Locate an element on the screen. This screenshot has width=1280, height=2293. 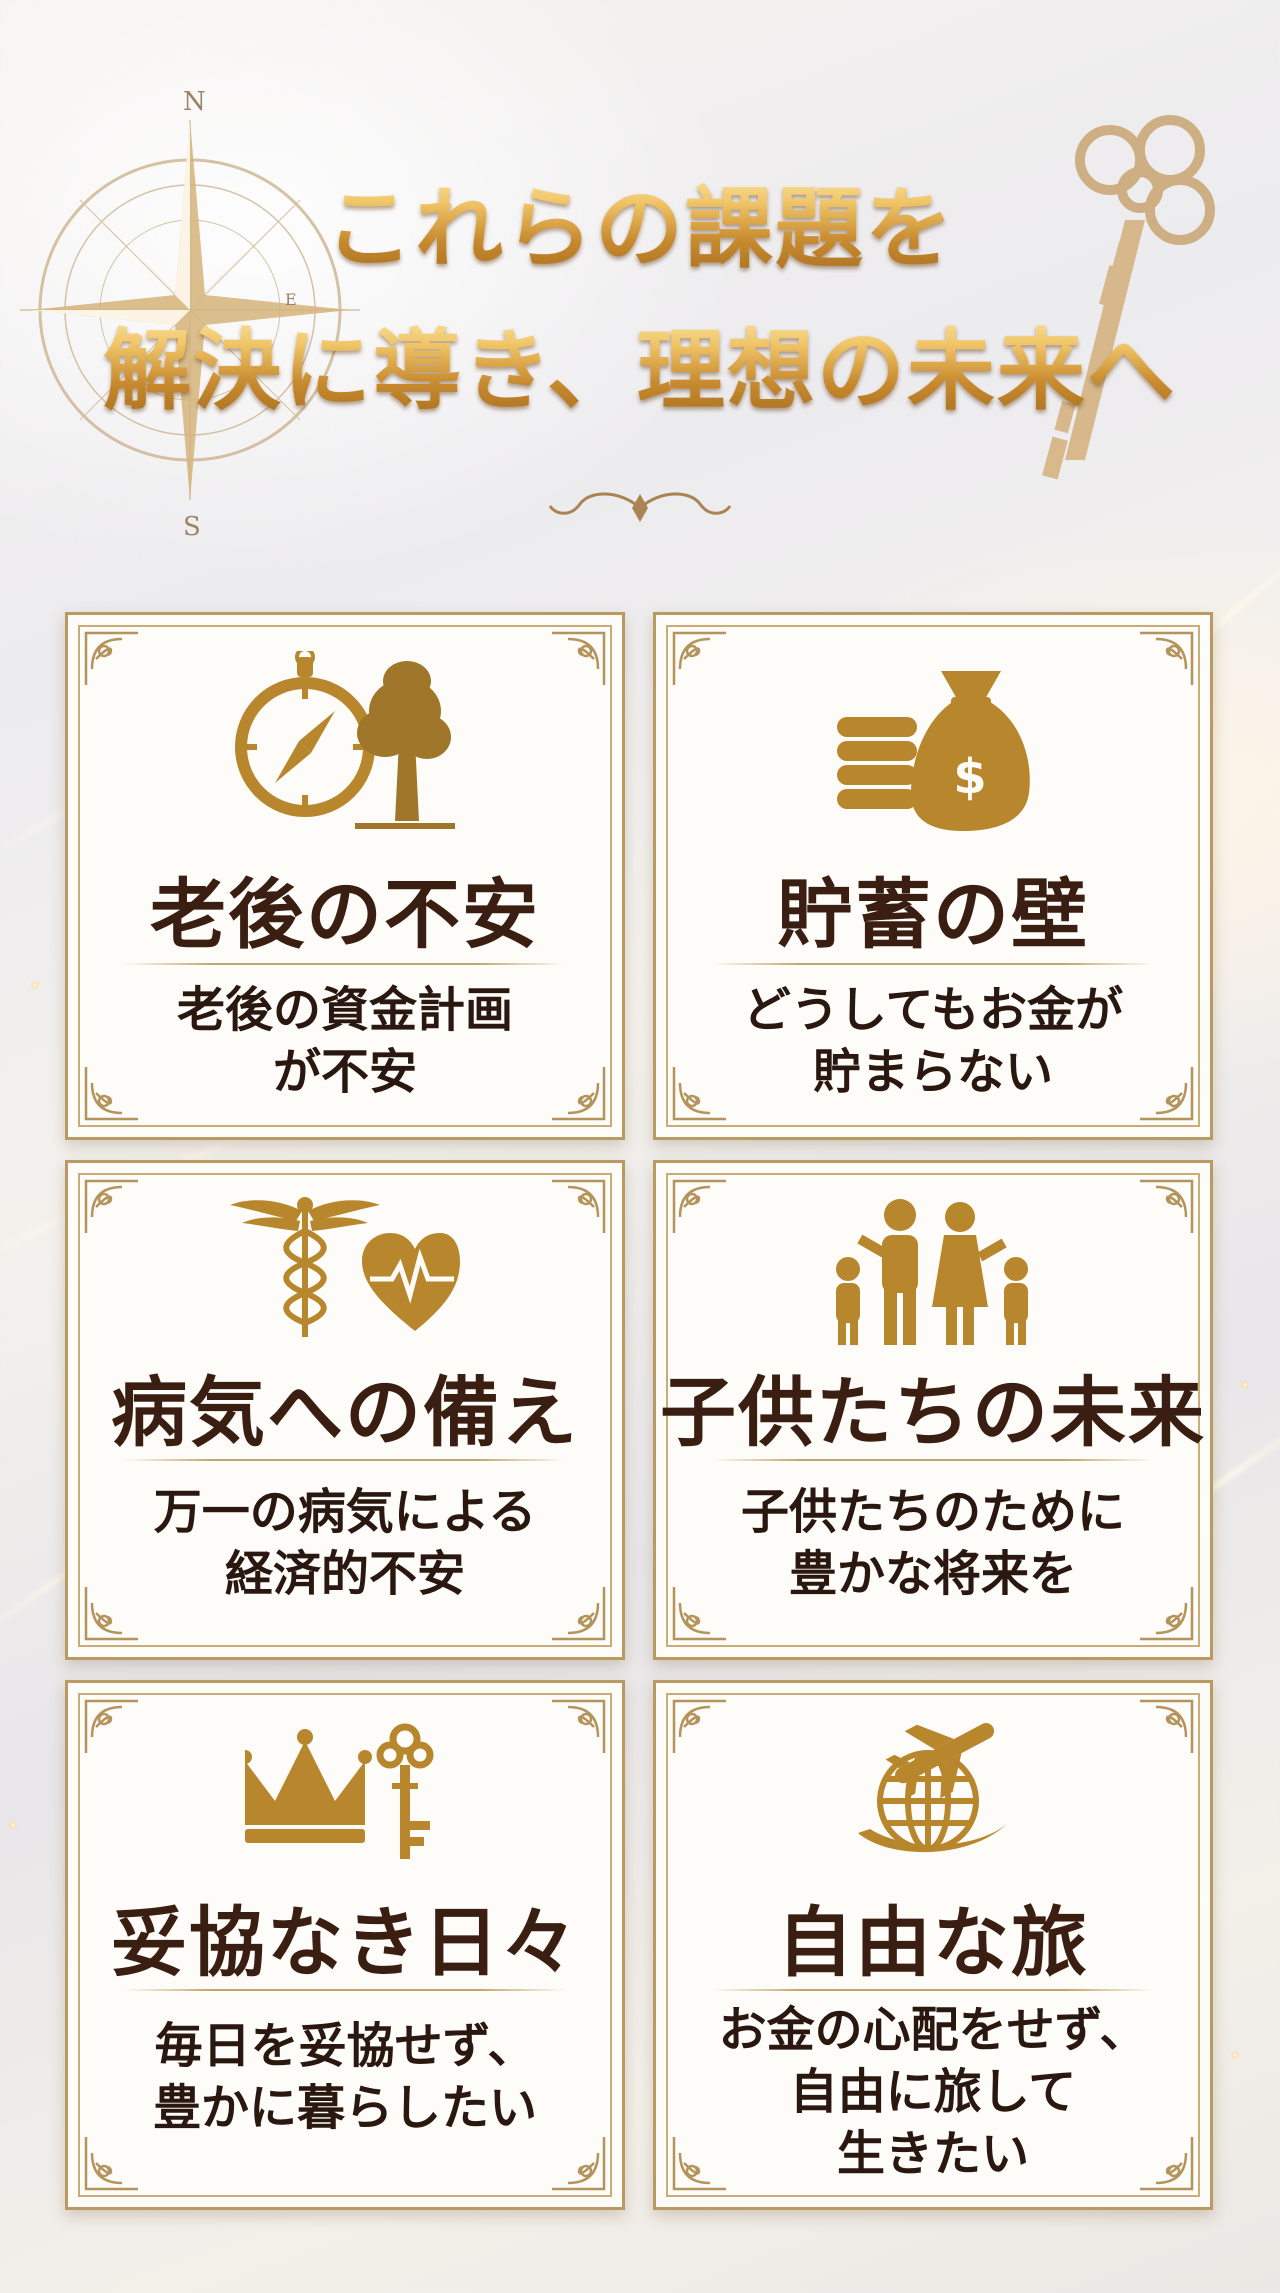
card-retirement-anxiety: 老後の不安 老後の資金計画 が不安 is located at coordinates (345, 876).